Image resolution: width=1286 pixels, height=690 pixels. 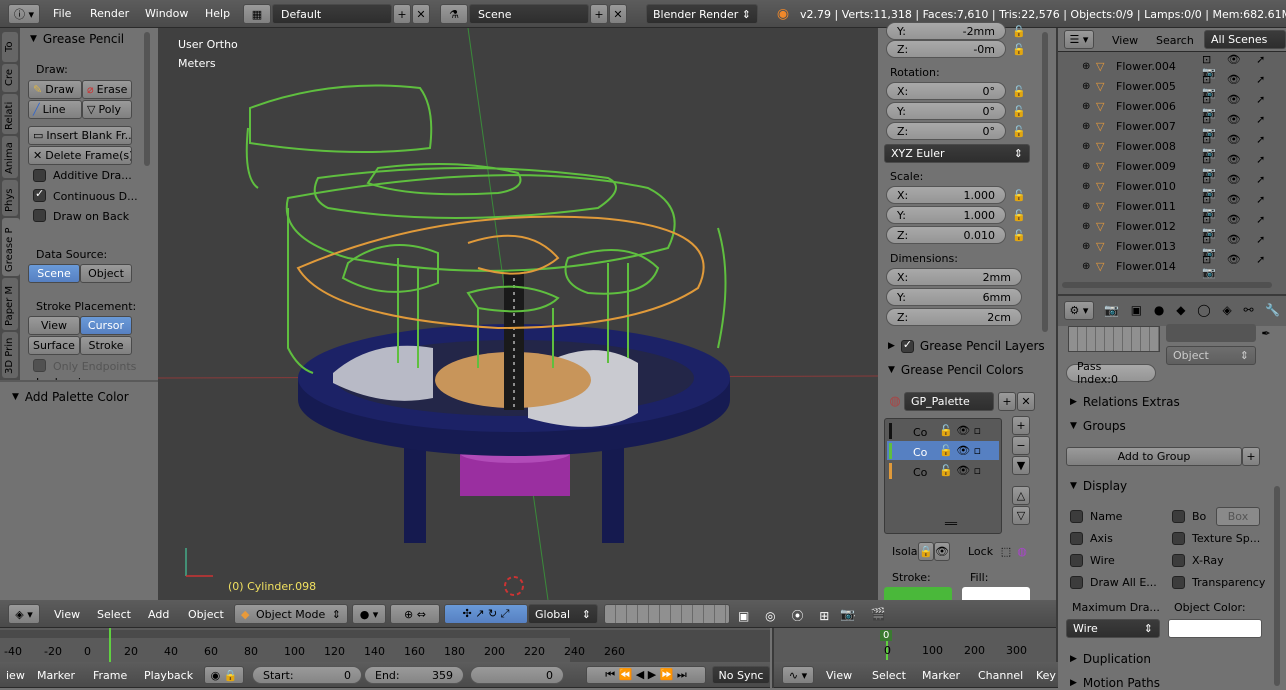 What do you see at coordinates (946, 31) in the screenshot?
I see `location-y-field: Y: -2mm` at bounding box center [946, 31].